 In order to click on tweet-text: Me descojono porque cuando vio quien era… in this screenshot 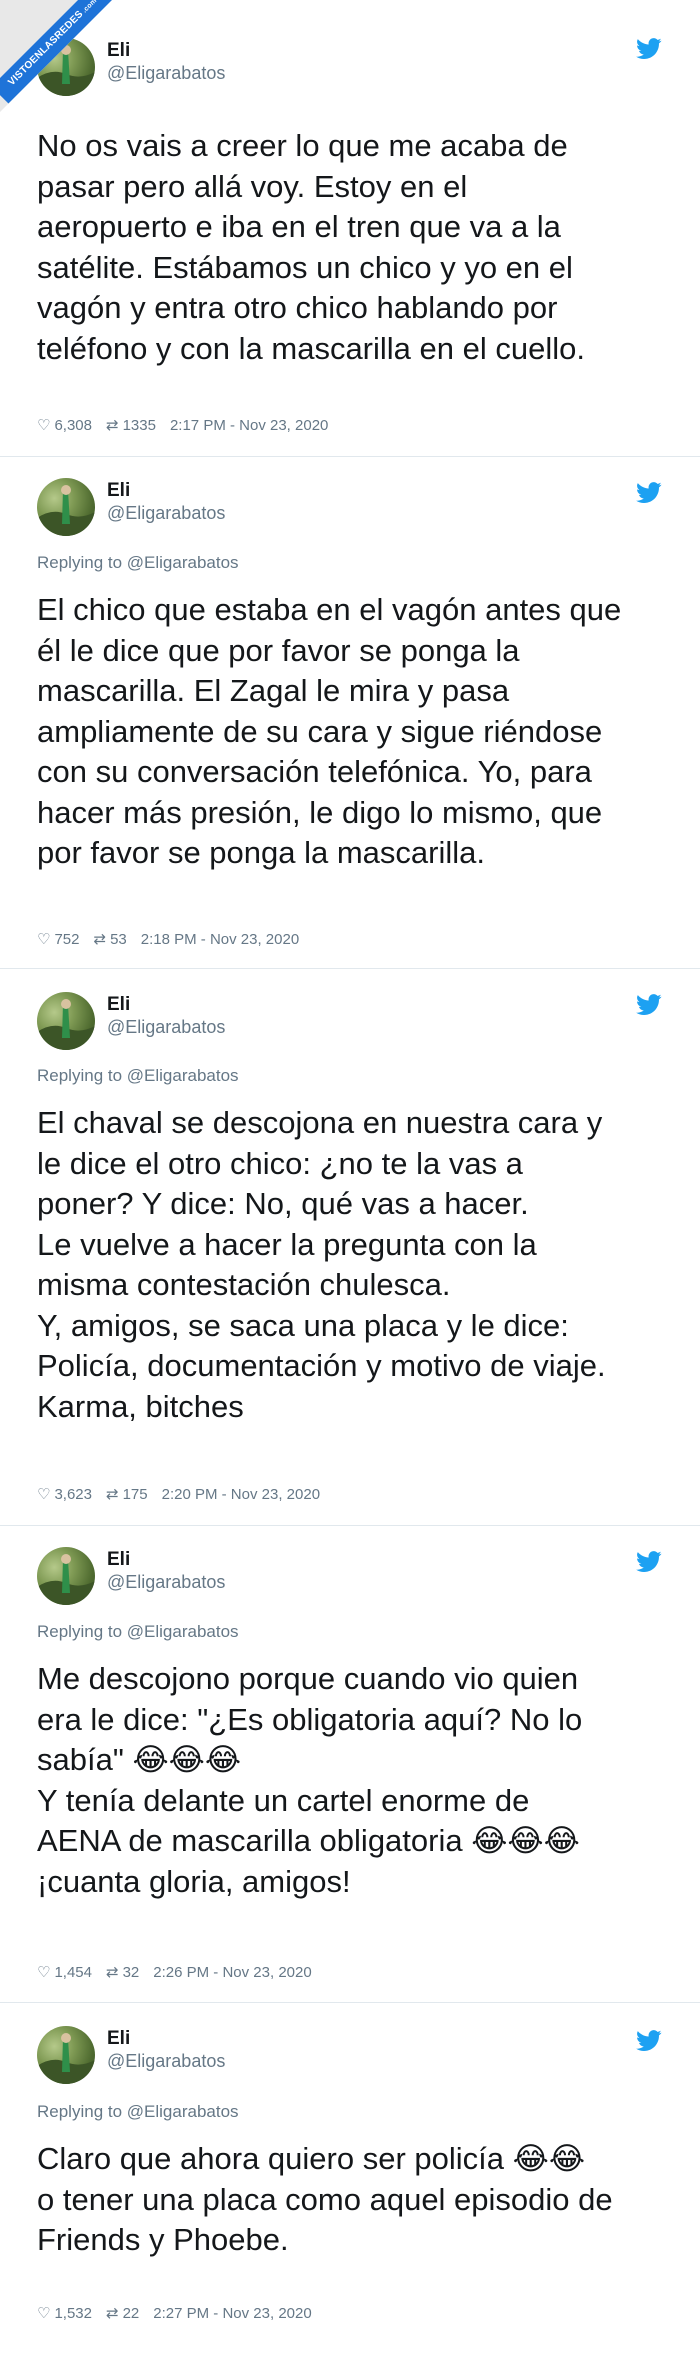, I will do `click(310, 1780)`.